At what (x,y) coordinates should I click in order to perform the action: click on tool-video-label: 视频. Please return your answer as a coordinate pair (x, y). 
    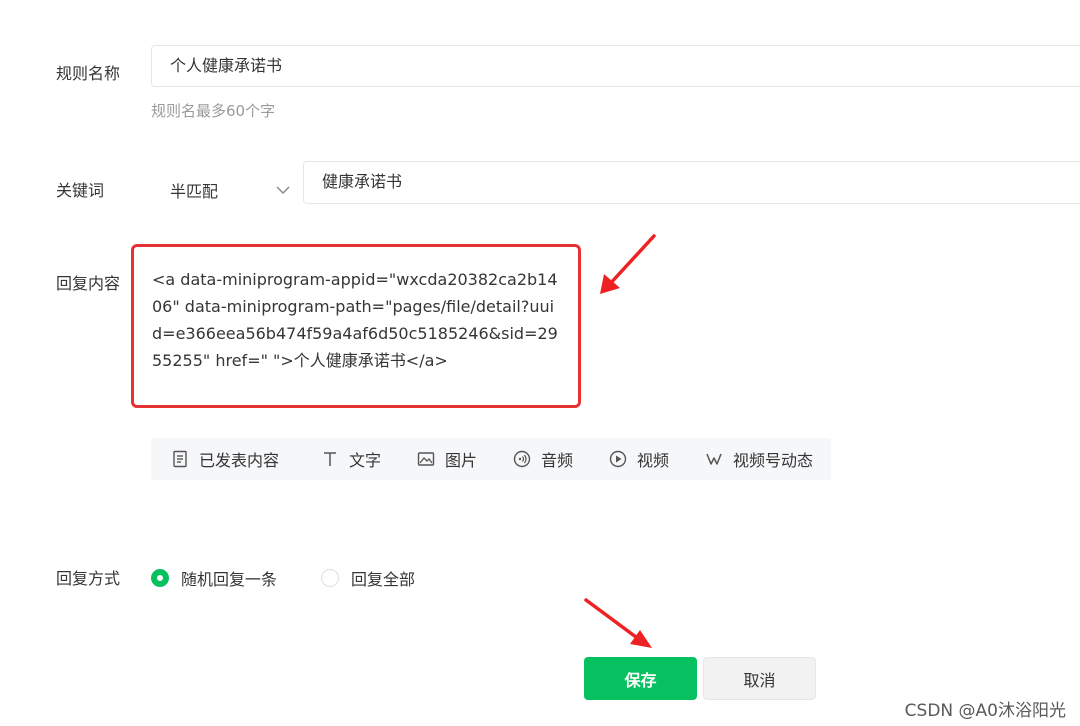
    Looking at the image, I should click on (653, 460).